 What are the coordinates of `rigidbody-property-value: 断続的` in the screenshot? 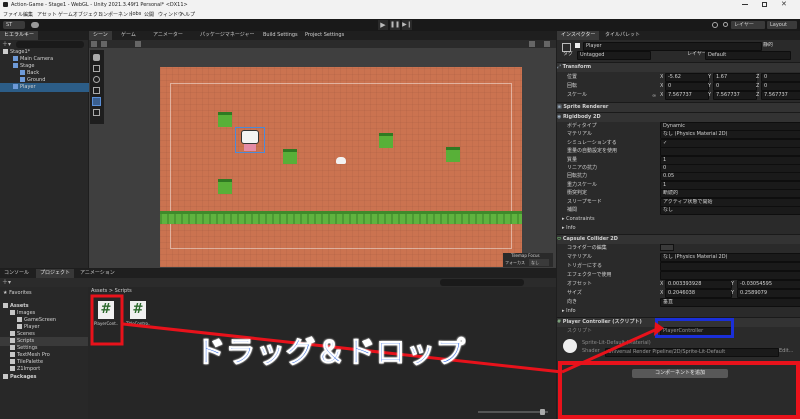 It's located at (730, 194).